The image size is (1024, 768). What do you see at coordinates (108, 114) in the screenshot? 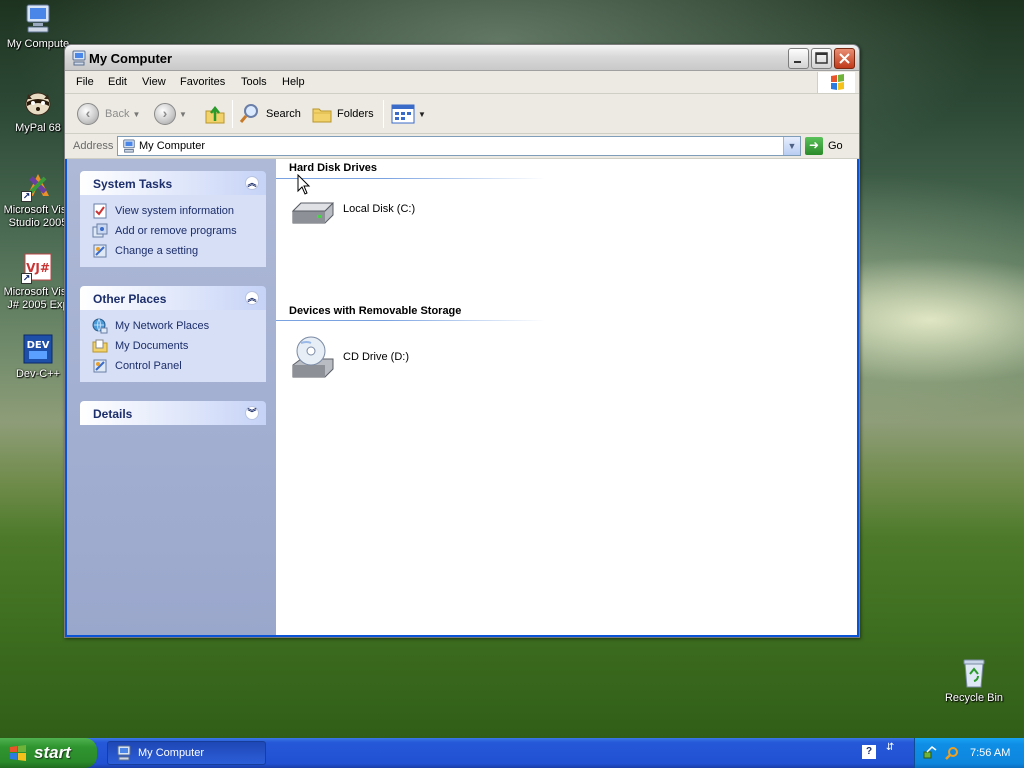
I see `back-button: ‹ Back ▼` at bounding box center [108, 114].